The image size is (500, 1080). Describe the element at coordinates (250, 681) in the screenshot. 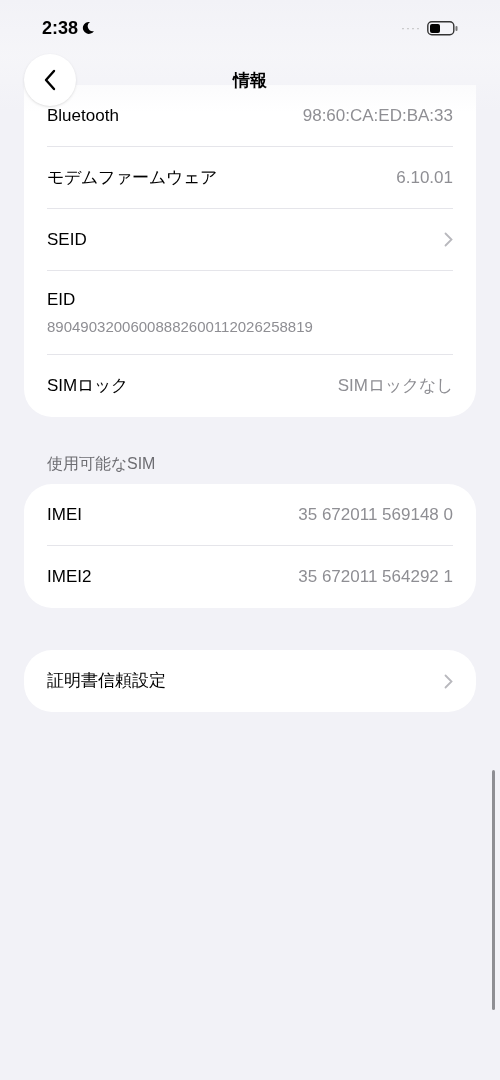

I see `settings-row: 証明書信頼設定` at that location.